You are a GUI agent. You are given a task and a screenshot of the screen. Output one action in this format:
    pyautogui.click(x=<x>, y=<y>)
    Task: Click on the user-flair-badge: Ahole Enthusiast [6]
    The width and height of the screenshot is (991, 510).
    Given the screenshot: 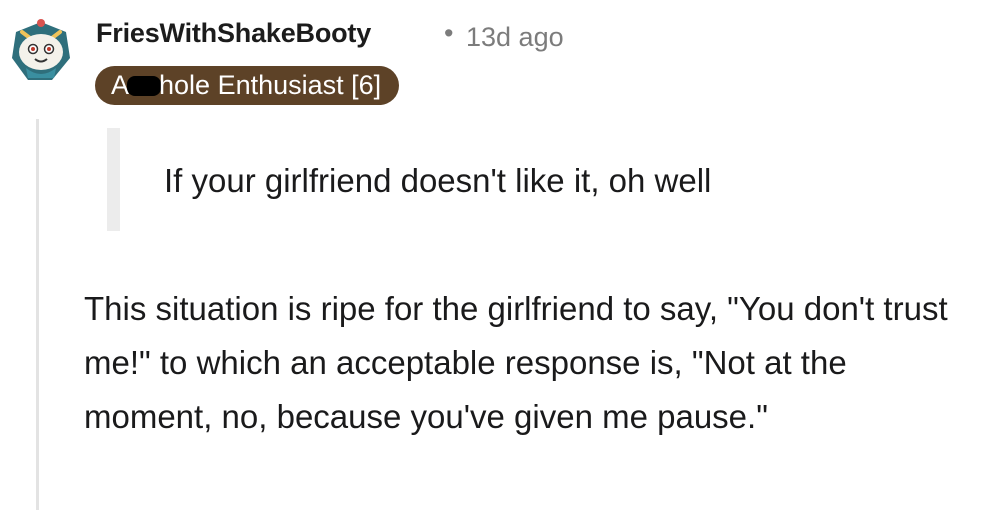 What is the action you would take?
    pyautogui.click(x=247, y=85)
    